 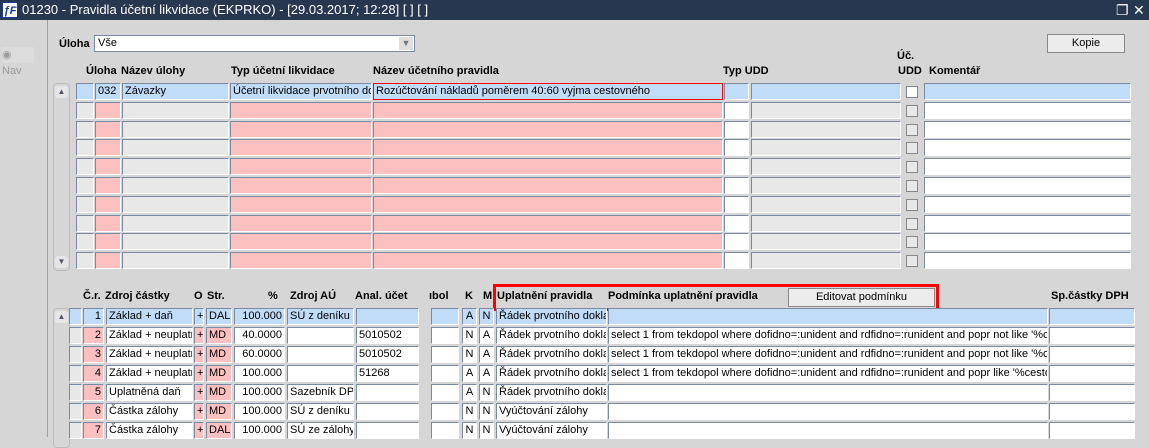 What do you see at coordinates (387, 430) in the screenshot?
I see `anal-cell` at bounding box center [387, 430].